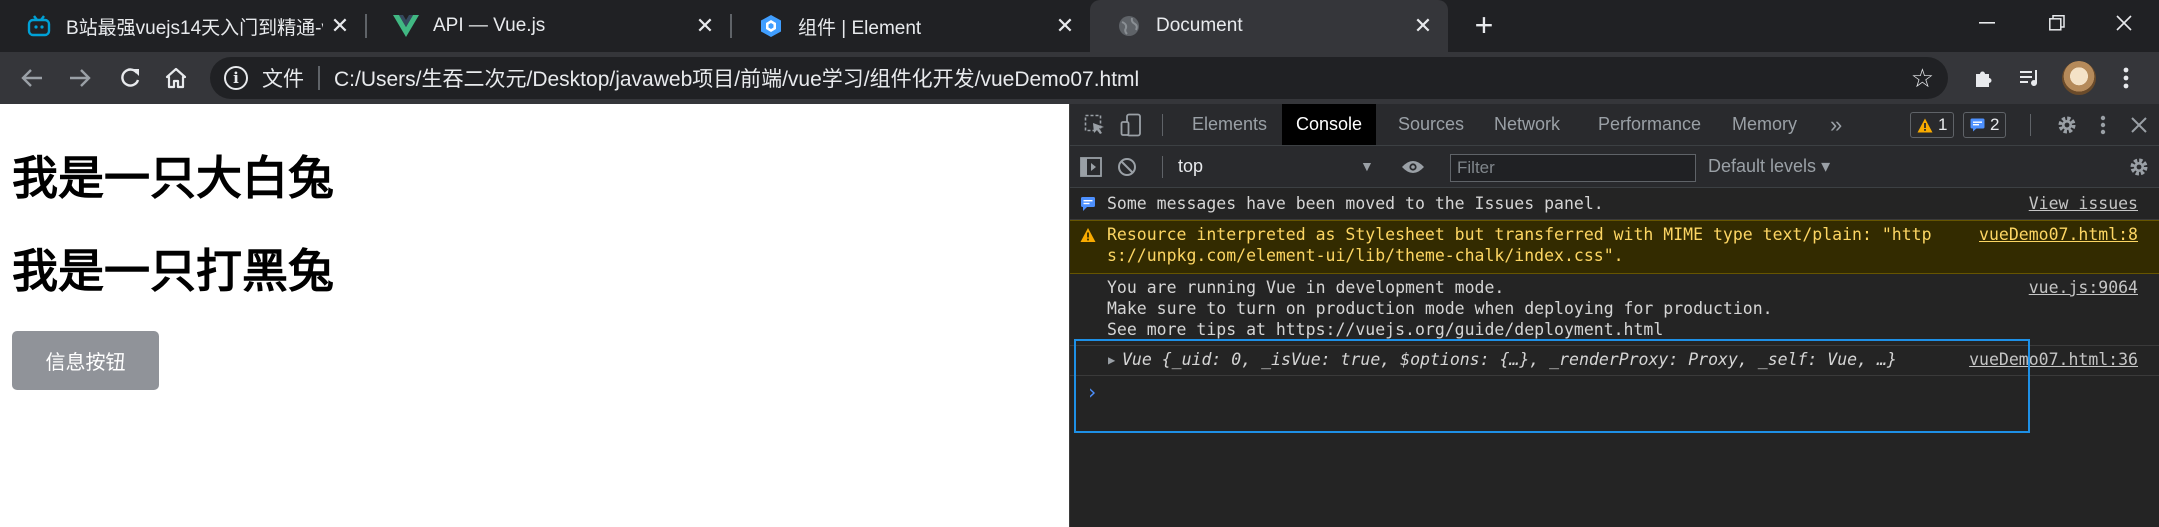 The width and height of the screenshot is (2159, 527). Describe the element at coordinates (194, 28) in the screenshot. I see `tab-title: B站最强vuejs14天入门到精通-vu` at that location.